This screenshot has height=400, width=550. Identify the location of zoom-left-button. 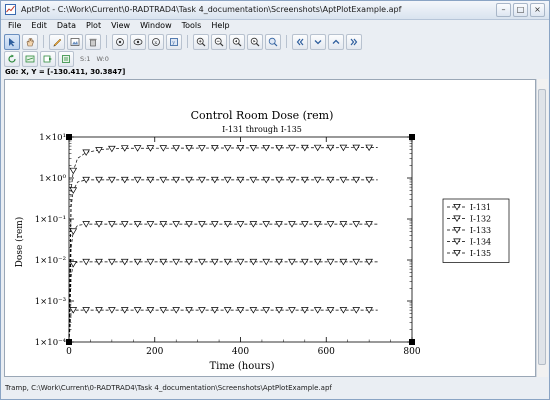
(237, 41).